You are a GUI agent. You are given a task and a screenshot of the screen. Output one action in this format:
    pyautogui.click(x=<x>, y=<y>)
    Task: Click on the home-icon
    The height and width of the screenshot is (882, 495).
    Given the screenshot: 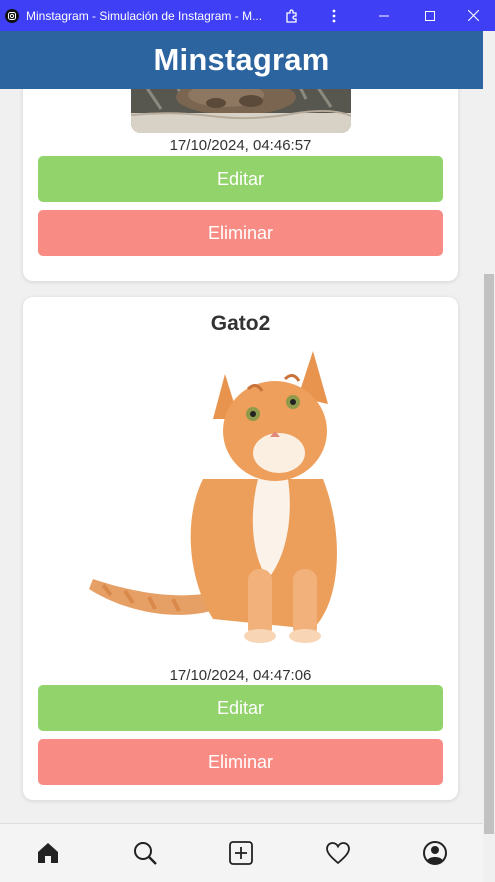 What is the action you would take?
    pyautogui.click(x=48, y=853)
    